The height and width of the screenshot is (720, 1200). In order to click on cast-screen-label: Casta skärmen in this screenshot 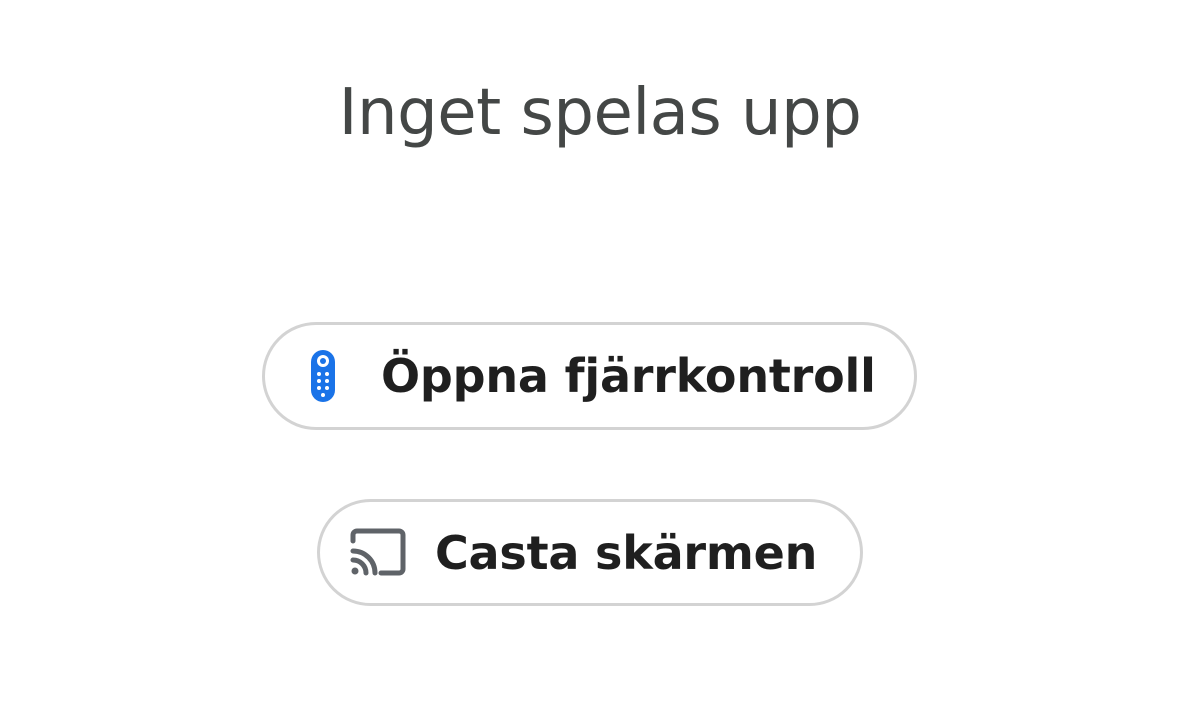, I will do `click(626, 552)`.